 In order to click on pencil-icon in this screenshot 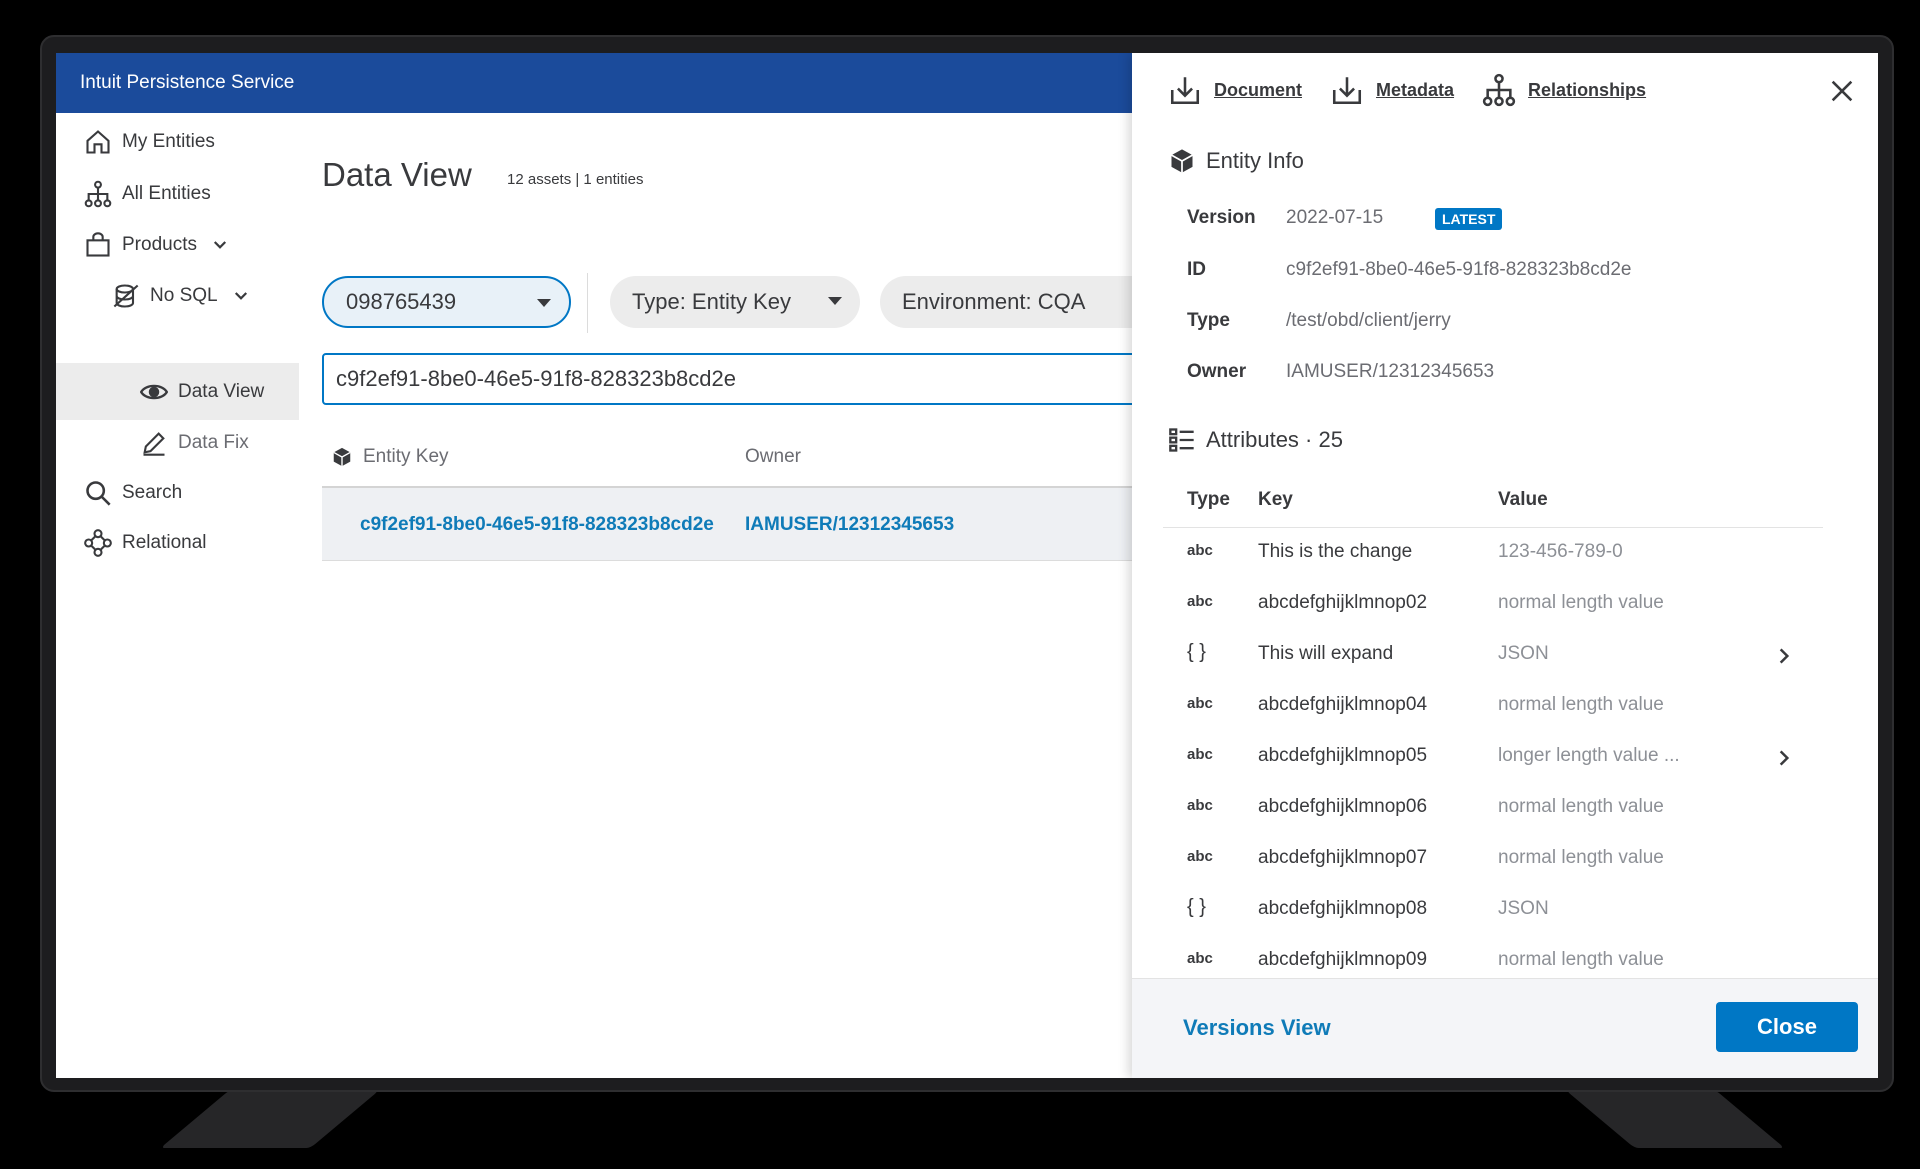, I will do `click(154, 444)`.